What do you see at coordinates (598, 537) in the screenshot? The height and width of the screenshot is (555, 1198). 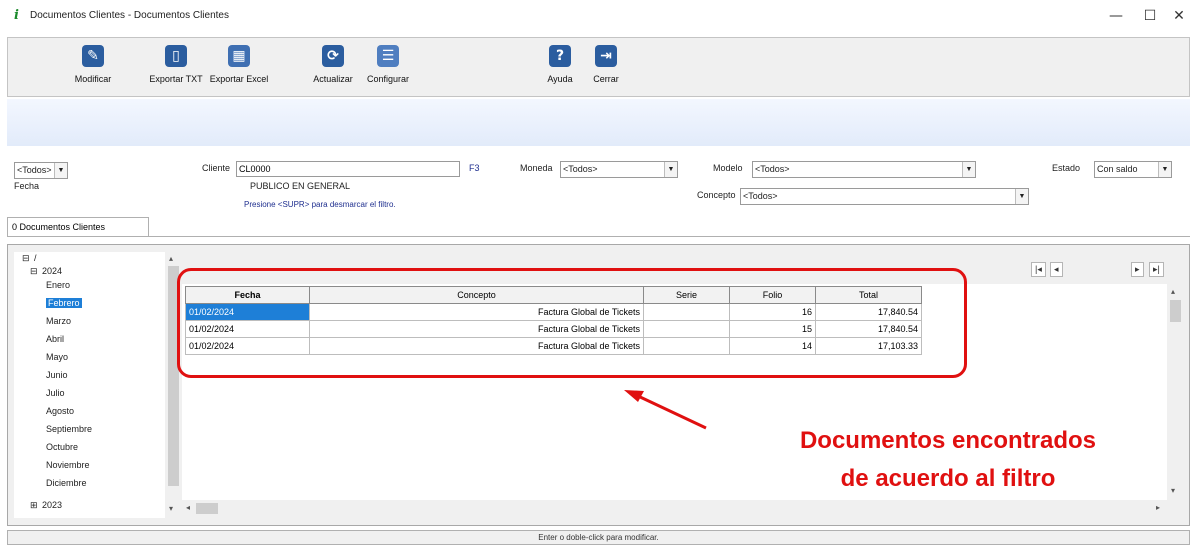 I see `status-bar: Enter o doble-click para modificar.` at bounding box center [598, 537].